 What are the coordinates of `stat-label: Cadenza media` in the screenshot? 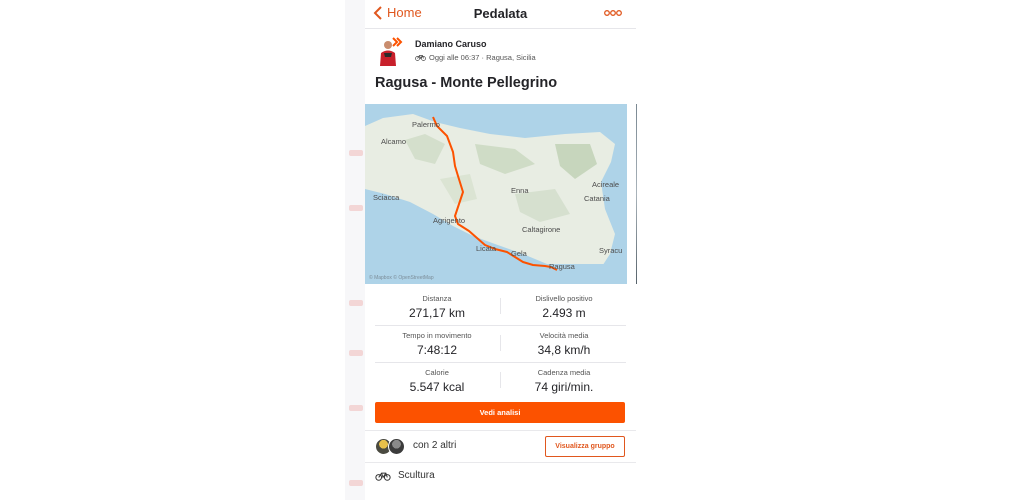 It's located at (564, 372).